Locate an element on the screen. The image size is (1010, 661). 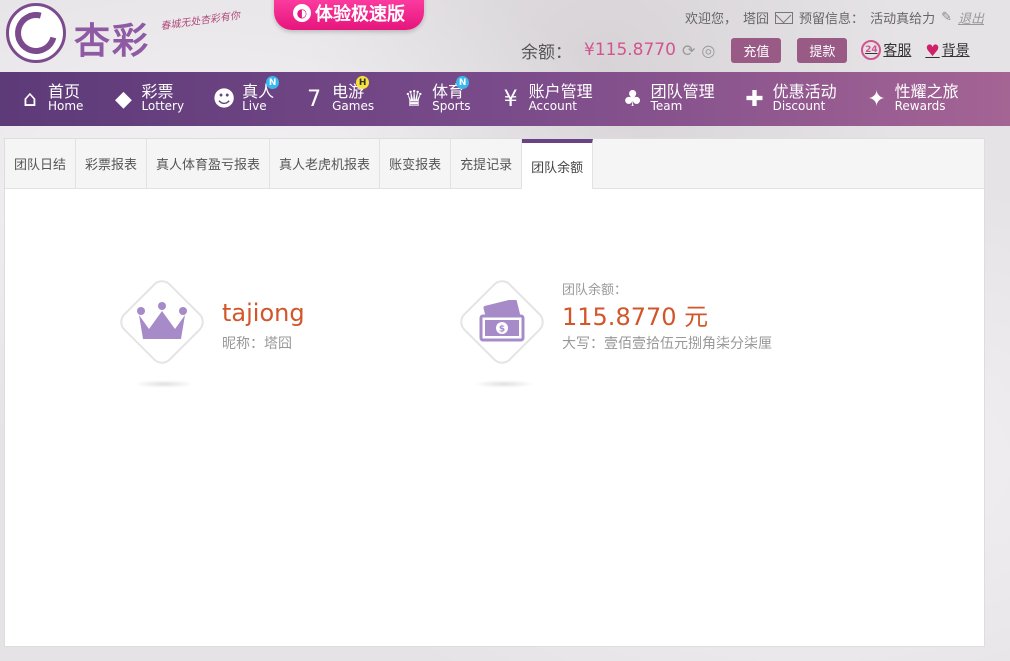
nav-item-lottery: ◆ 彩票 Lottery is located at coordinates (147, 99).